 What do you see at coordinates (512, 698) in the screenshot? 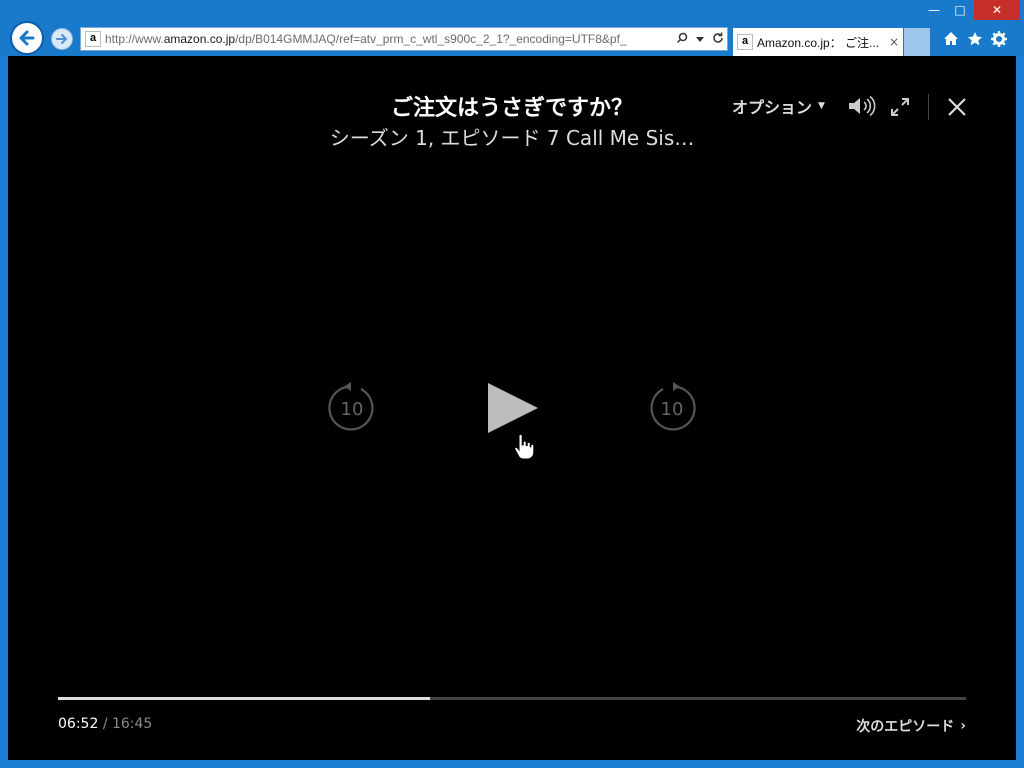
I see `progress-bar` at bounding box center [512, 698].